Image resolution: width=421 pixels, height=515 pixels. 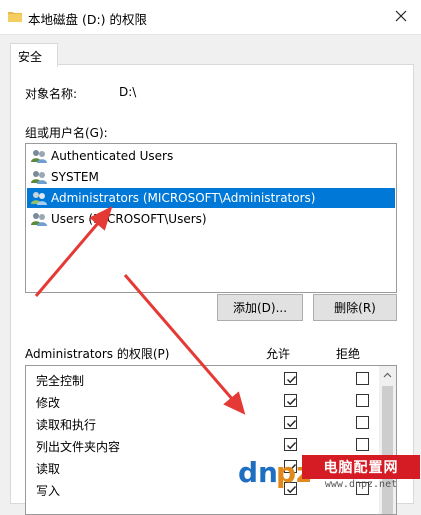 What do you see at coordinates (206, 401) in the screenshot?
I see `permission-row: 修改` at bounding box center [206, 401].